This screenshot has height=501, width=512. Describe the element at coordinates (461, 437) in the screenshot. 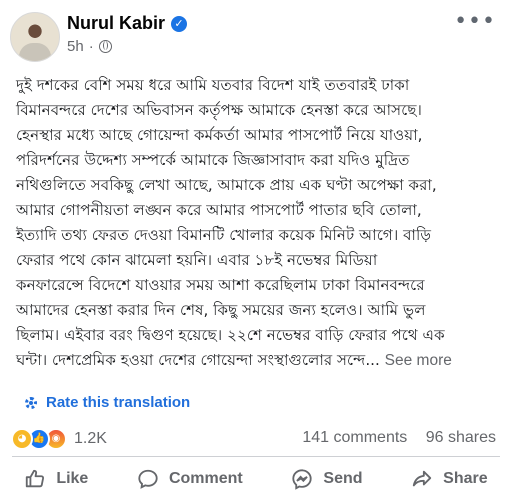

I see `shares-count: 96 shares` at that location.